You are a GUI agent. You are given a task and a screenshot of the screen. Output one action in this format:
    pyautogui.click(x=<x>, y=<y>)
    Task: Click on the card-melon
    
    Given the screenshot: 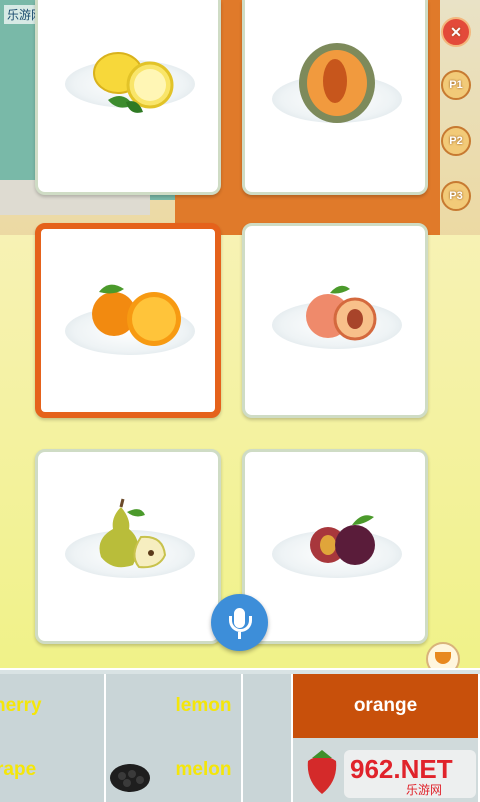 What is the action you would take?
    pyautogui.click(x=335, y=97)
    